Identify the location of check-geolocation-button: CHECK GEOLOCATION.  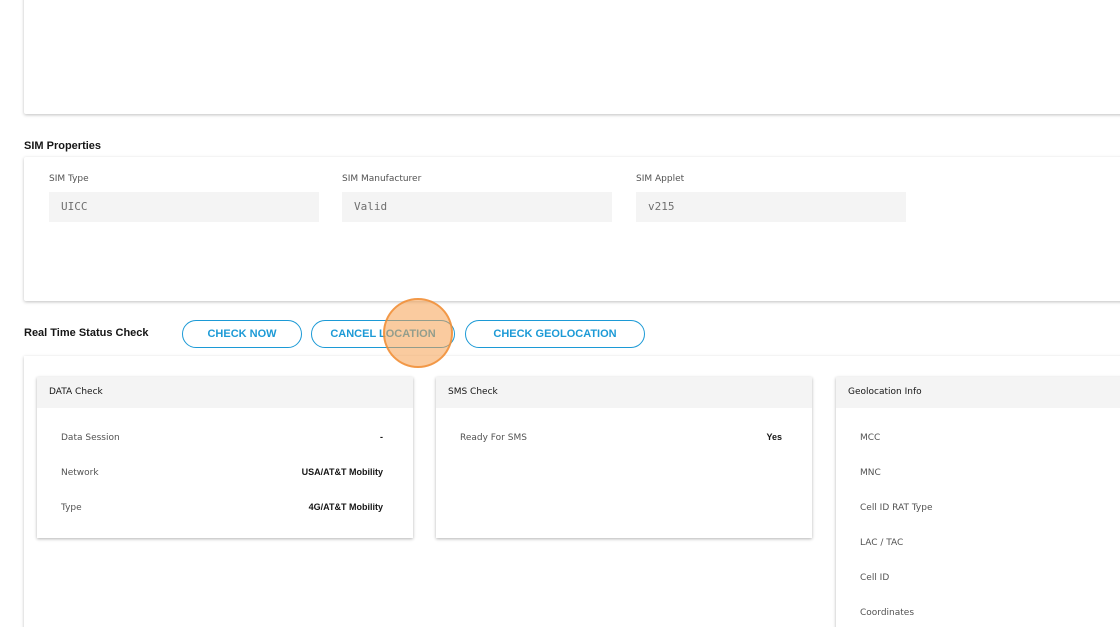
(555, 334).